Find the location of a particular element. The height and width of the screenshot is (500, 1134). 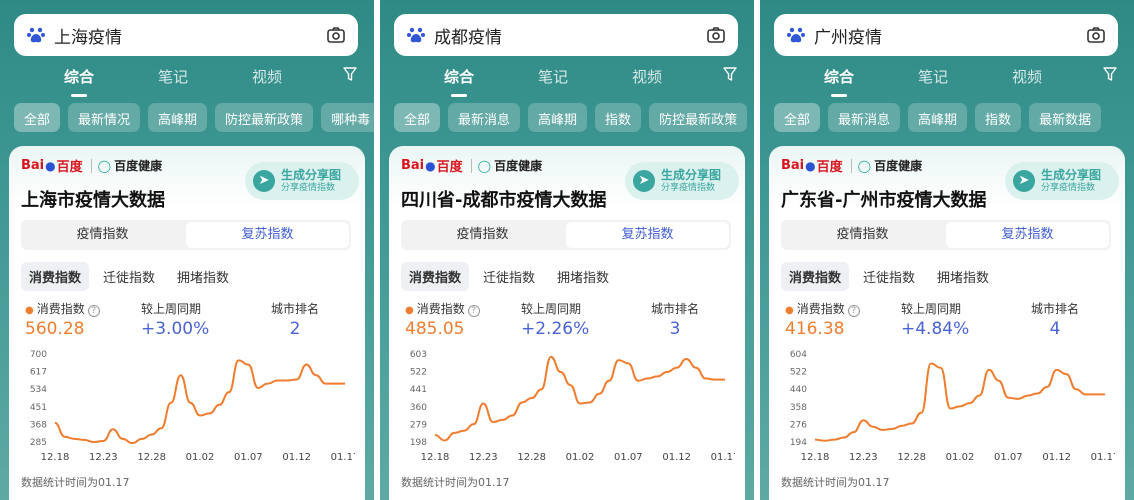

consumption-index-stat: ● 消费指数? 485.05 is located at coordinates (442, 319).